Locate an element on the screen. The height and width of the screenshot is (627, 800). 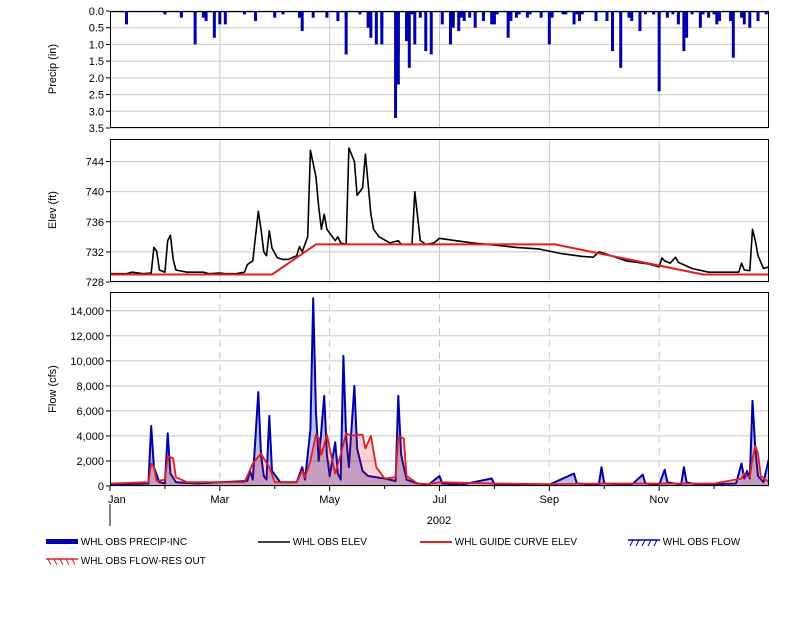
legend-precip: WHL OBS PRECIP-INC is located at coordinates (116, 542).